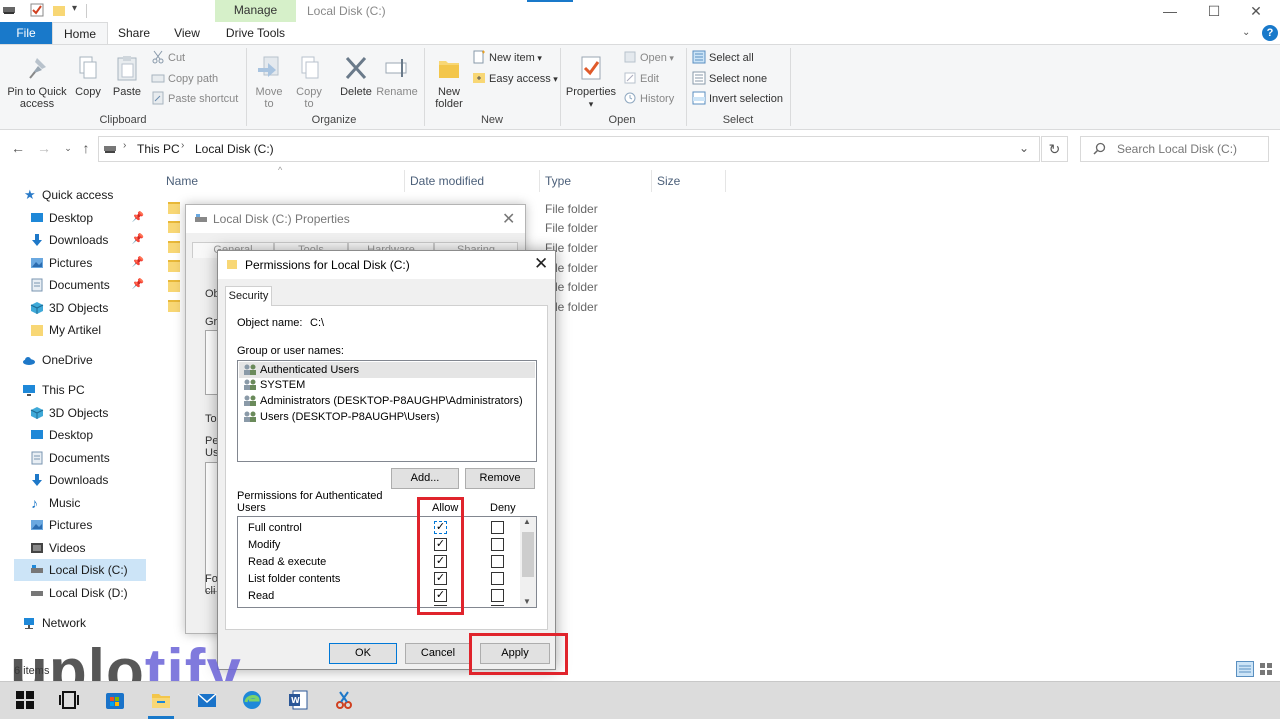  What do you see at coordinates (387, 417) in the screenshot?
I see `user-row-users: Users (DESKTOP-P8AUGHP\Users)` at bounding box center [387, 417].